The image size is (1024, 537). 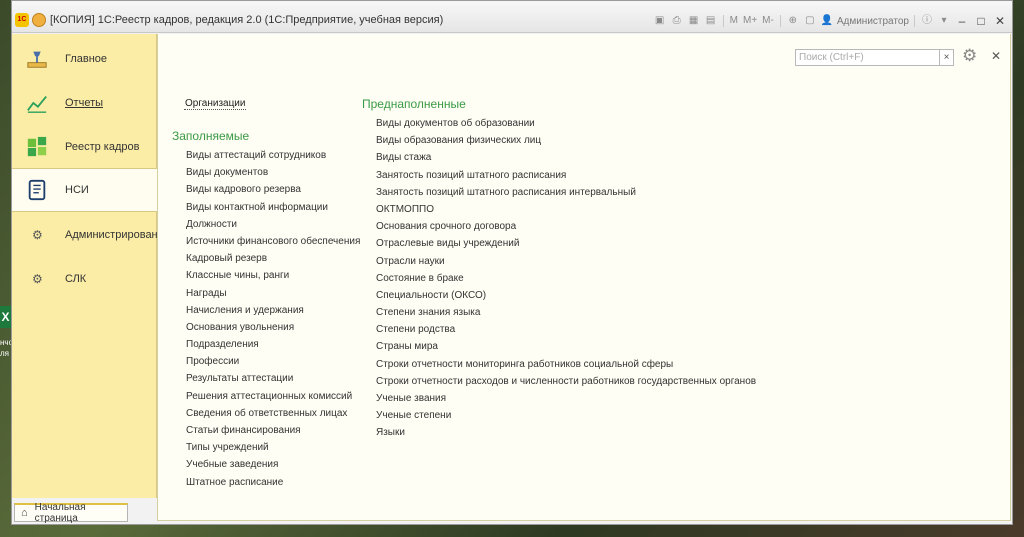 I want to click on info-icon: ⓘ, so click(x=927, y=21).